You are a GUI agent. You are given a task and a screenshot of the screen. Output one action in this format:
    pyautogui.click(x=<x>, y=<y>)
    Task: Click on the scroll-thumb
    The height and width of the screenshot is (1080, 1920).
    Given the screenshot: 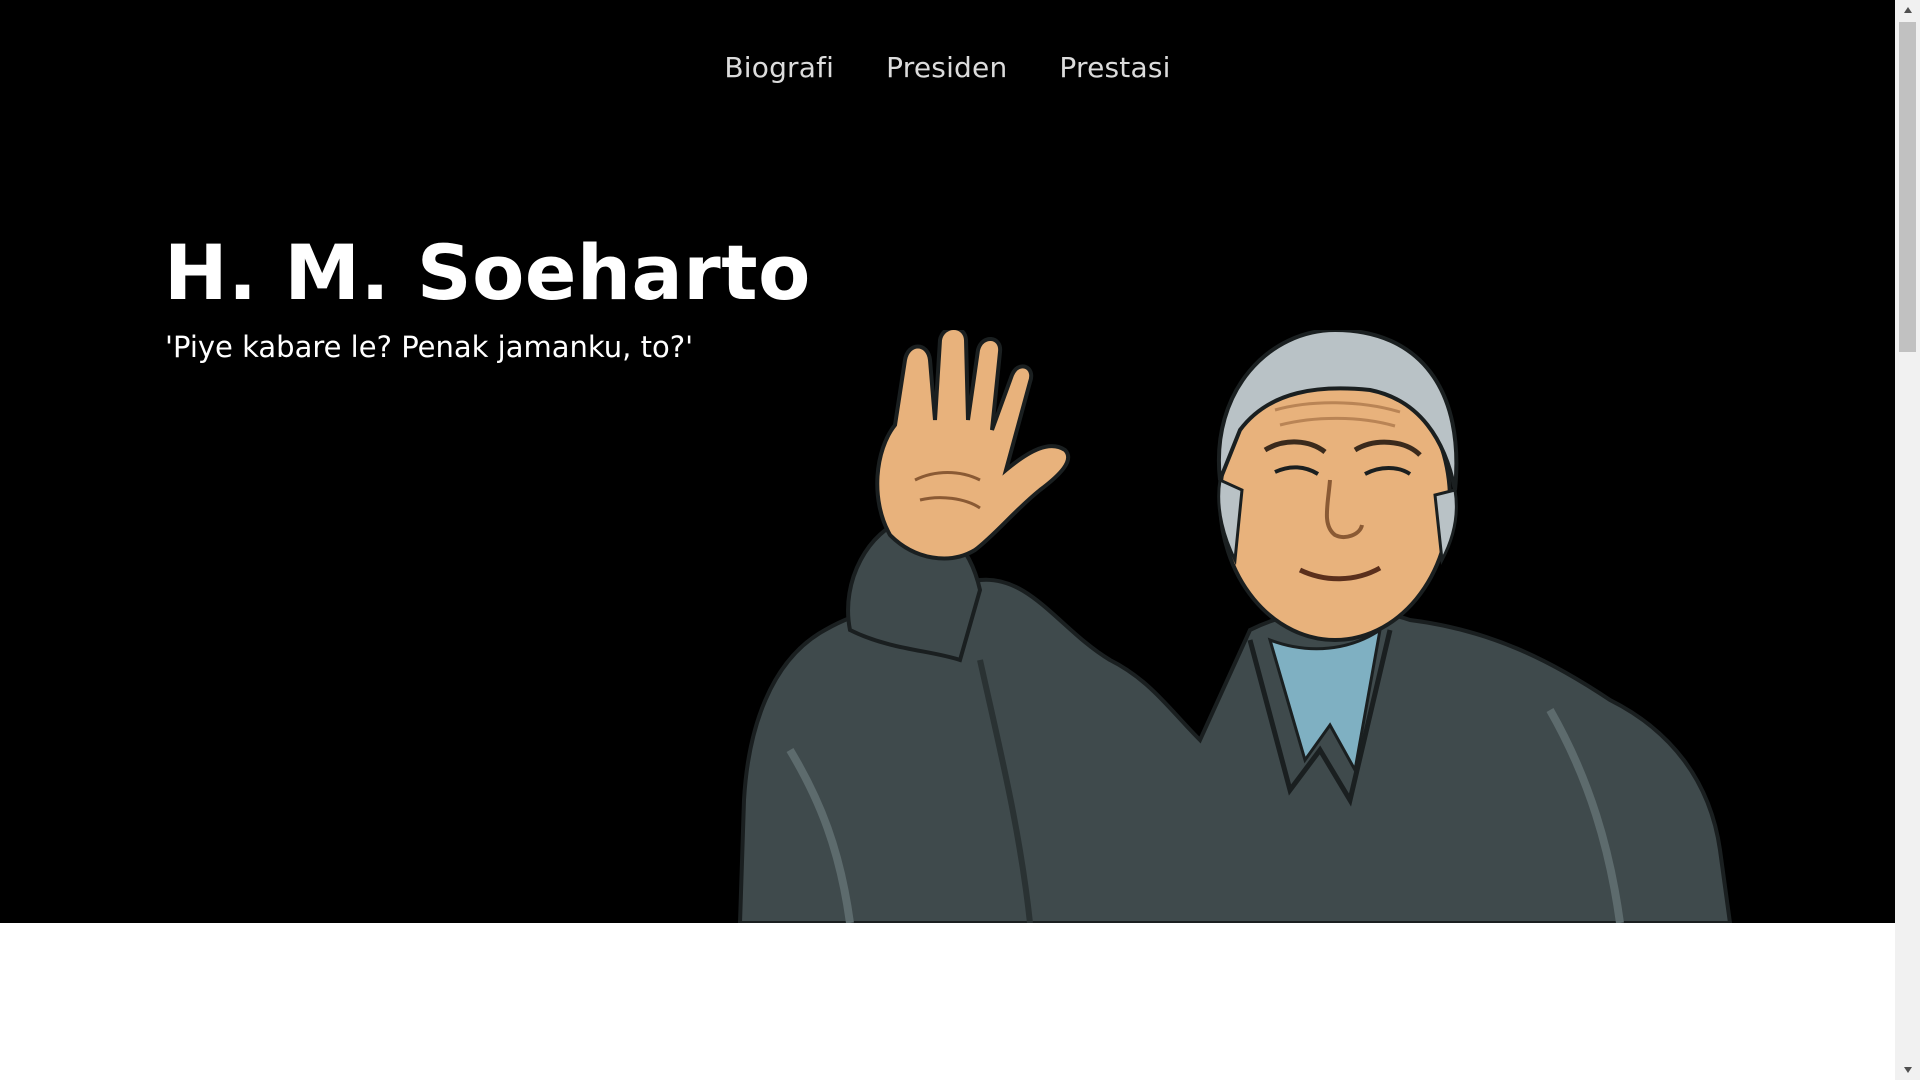 What is the action you would take?
    pyautogui.click(x=1907, y=187)
    